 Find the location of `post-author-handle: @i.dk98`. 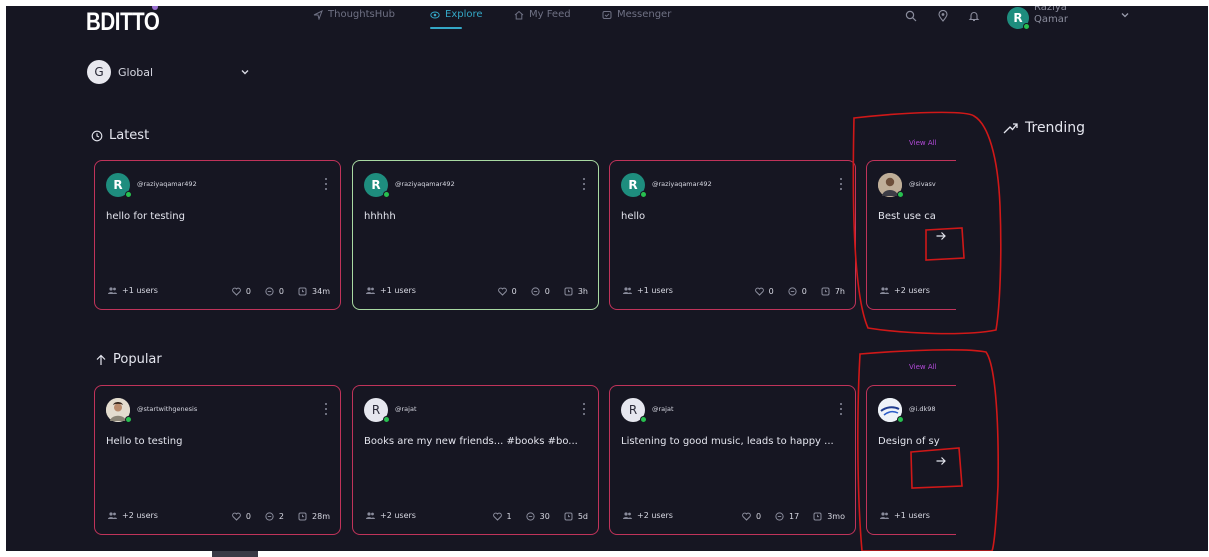

post-author-handle: @i.dk98 is located at coordinates (922, 409).